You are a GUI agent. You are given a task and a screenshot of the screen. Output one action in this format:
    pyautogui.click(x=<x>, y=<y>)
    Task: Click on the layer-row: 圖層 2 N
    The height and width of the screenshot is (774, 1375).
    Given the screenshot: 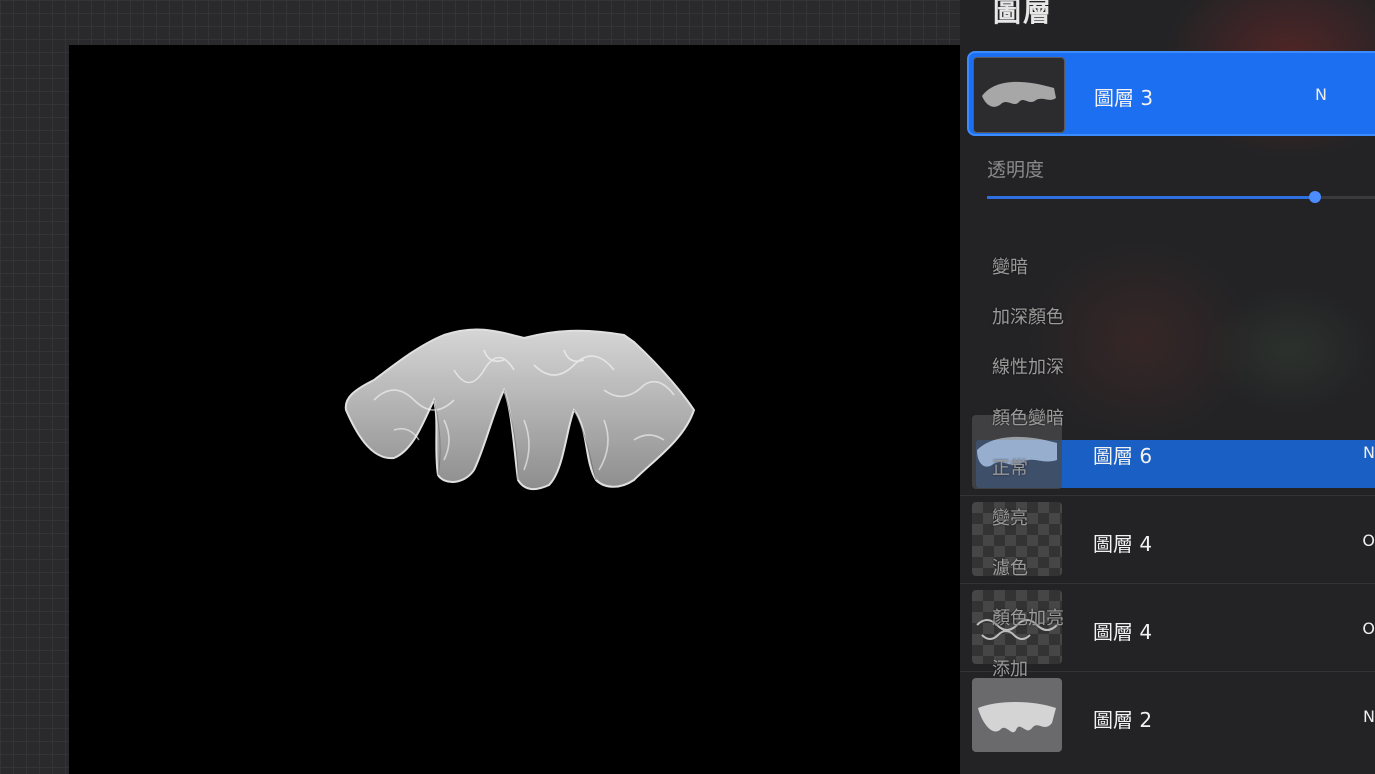 What is the action you would take?
    pyautogui.click(x=1167, y=715)
    